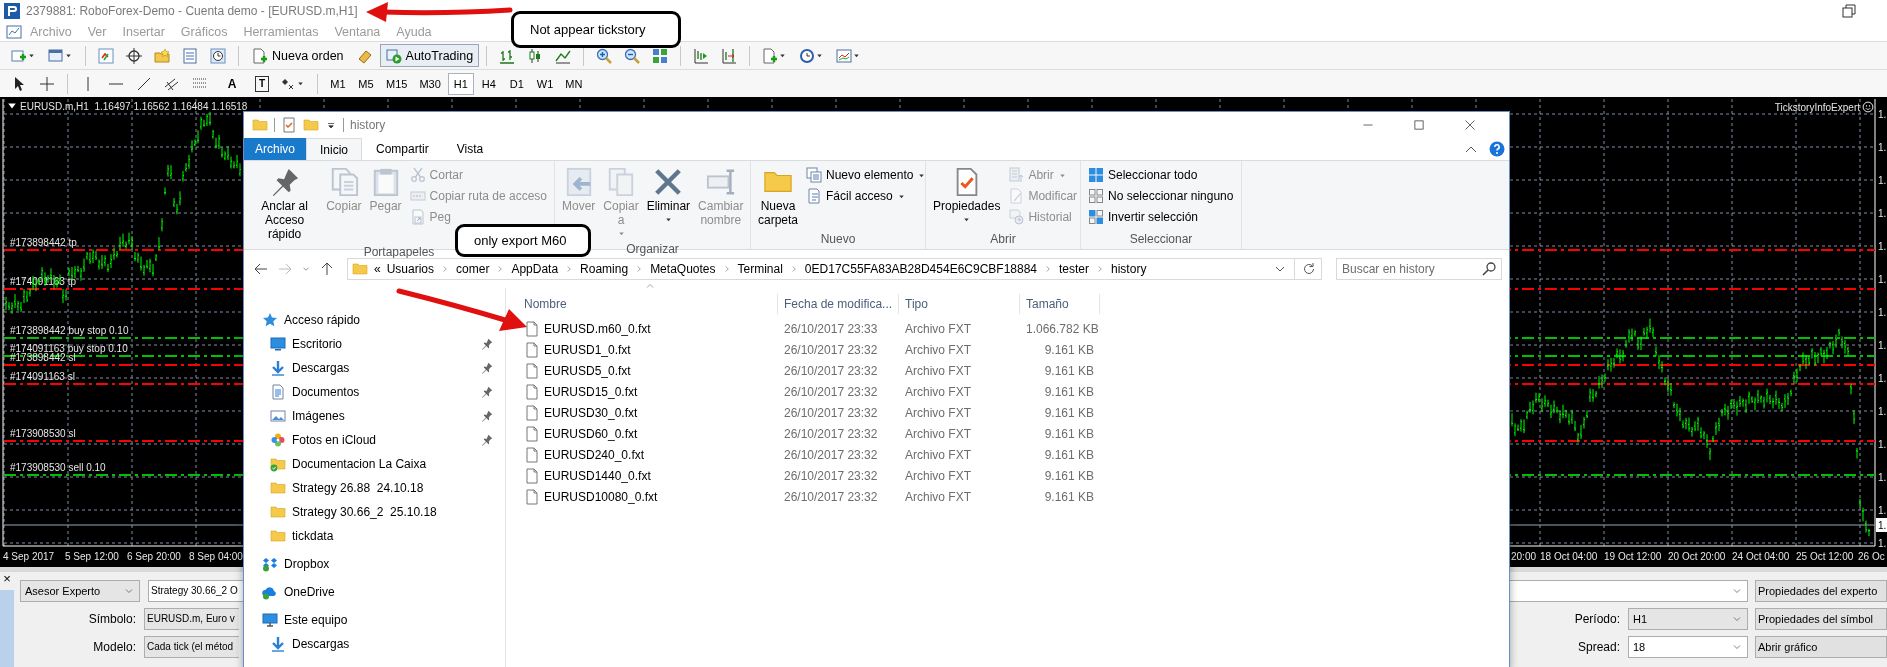  Describe the element at coordinates (866, 175) in the screenshot. I see `ribbon-button: Nuevo elemento` at that location.